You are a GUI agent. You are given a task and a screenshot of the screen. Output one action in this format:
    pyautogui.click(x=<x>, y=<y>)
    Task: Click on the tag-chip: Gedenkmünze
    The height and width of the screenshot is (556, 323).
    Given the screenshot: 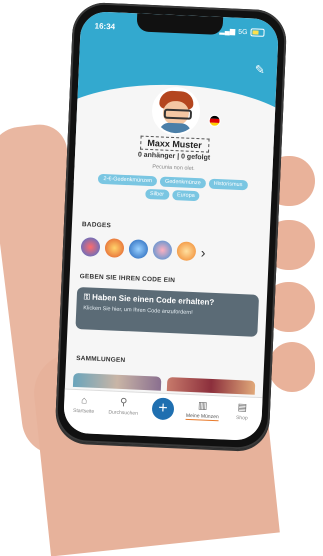 What is the action you would take?
    pyautogui.click(x=182, y=182)
    